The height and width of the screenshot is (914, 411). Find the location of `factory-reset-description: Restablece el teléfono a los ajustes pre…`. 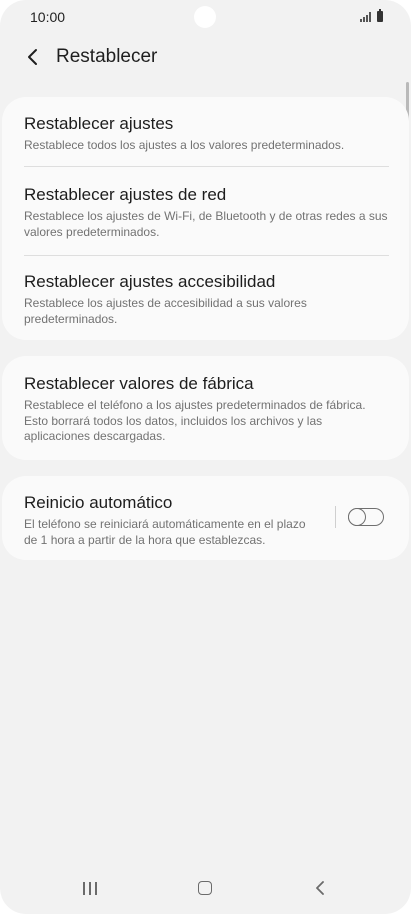

factory-reset-description: Restablece el teléfono a los ajustes pre… is located at coordinates (195, 420).